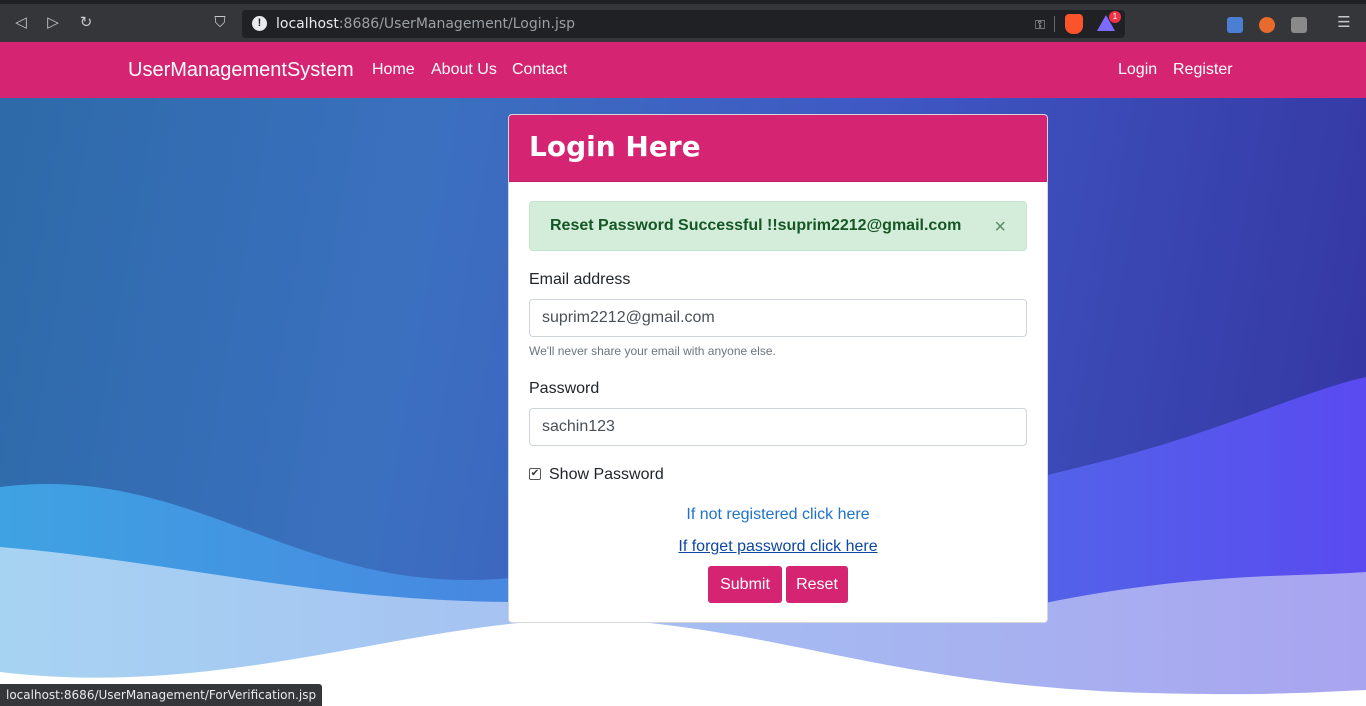  Describe the element at coordinates (1074, 24) in the screenshot. I see `brave-shield-icon` at that location.